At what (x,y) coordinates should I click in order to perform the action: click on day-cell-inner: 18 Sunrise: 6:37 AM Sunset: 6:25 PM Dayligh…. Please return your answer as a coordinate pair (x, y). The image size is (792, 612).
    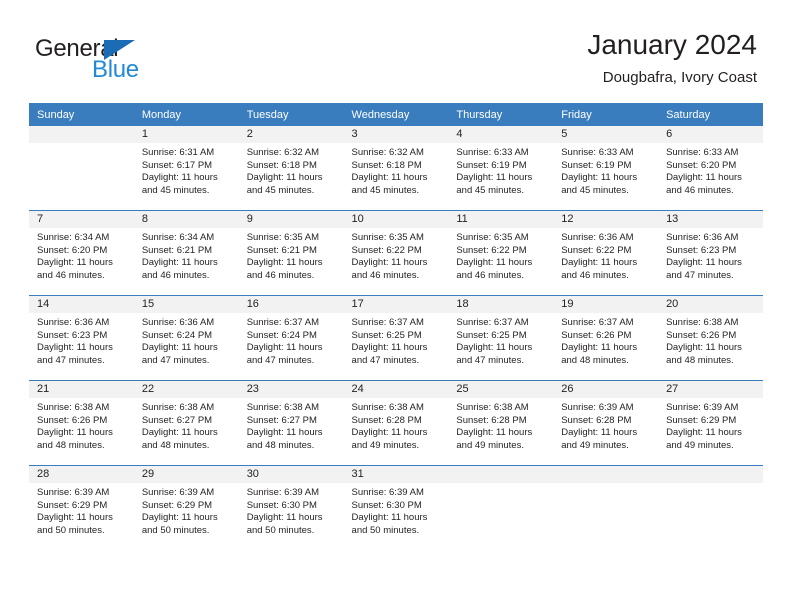
    Looking at the image, I should click on (501, 338).